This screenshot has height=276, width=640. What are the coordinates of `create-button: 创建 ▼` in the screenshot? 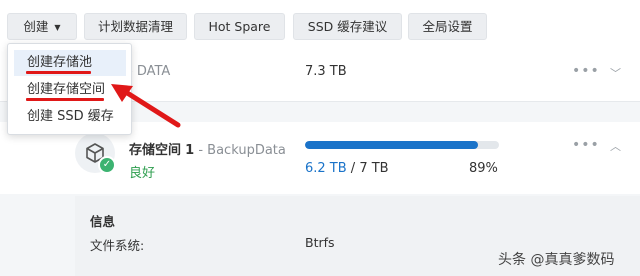 It's located at (42, 26).